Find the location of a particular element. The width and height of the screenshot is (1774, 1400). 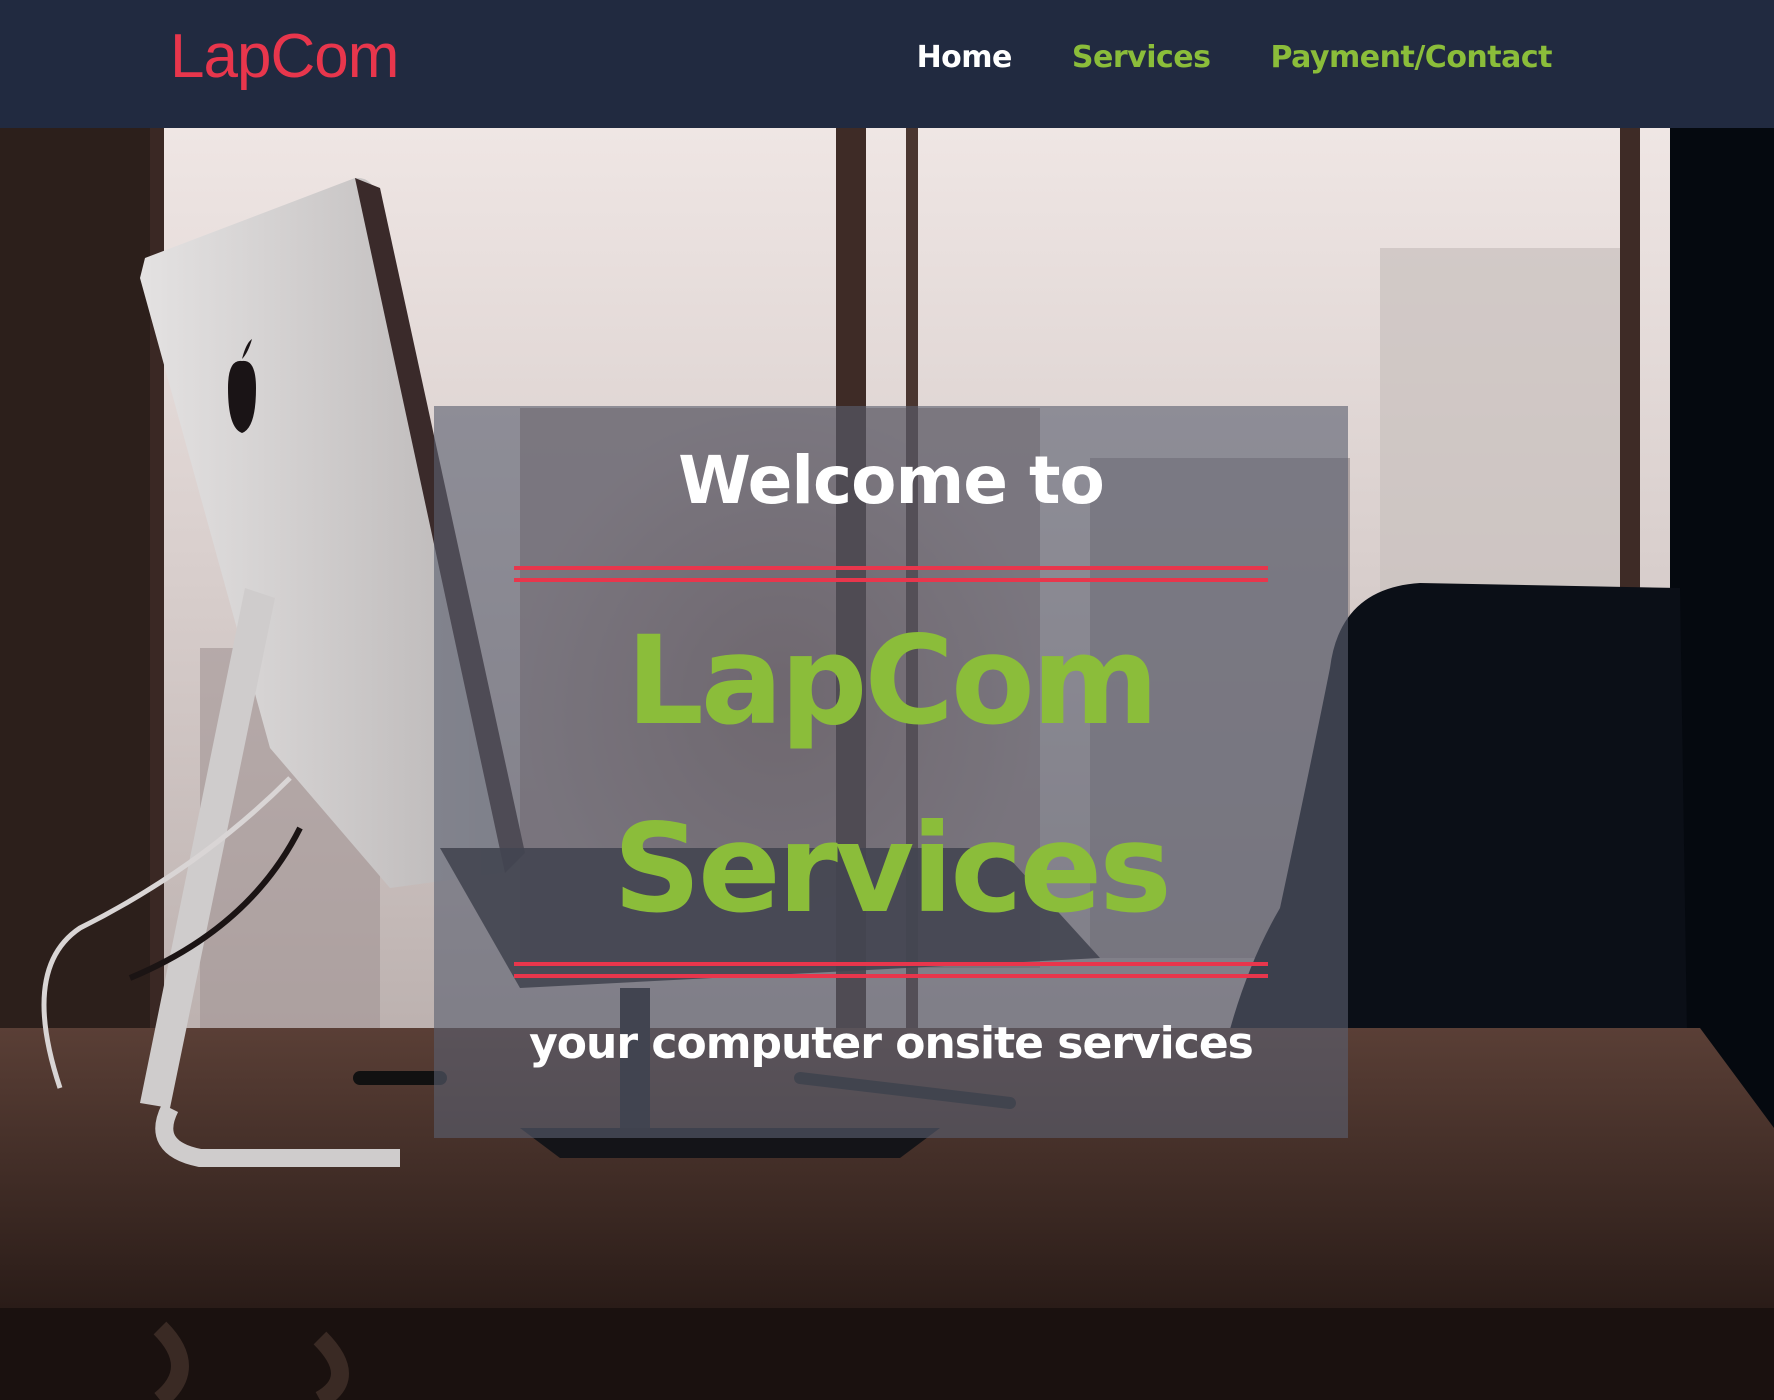

nav-menu: Home Services Payment/Contact is located at coordinates (1235, 58).